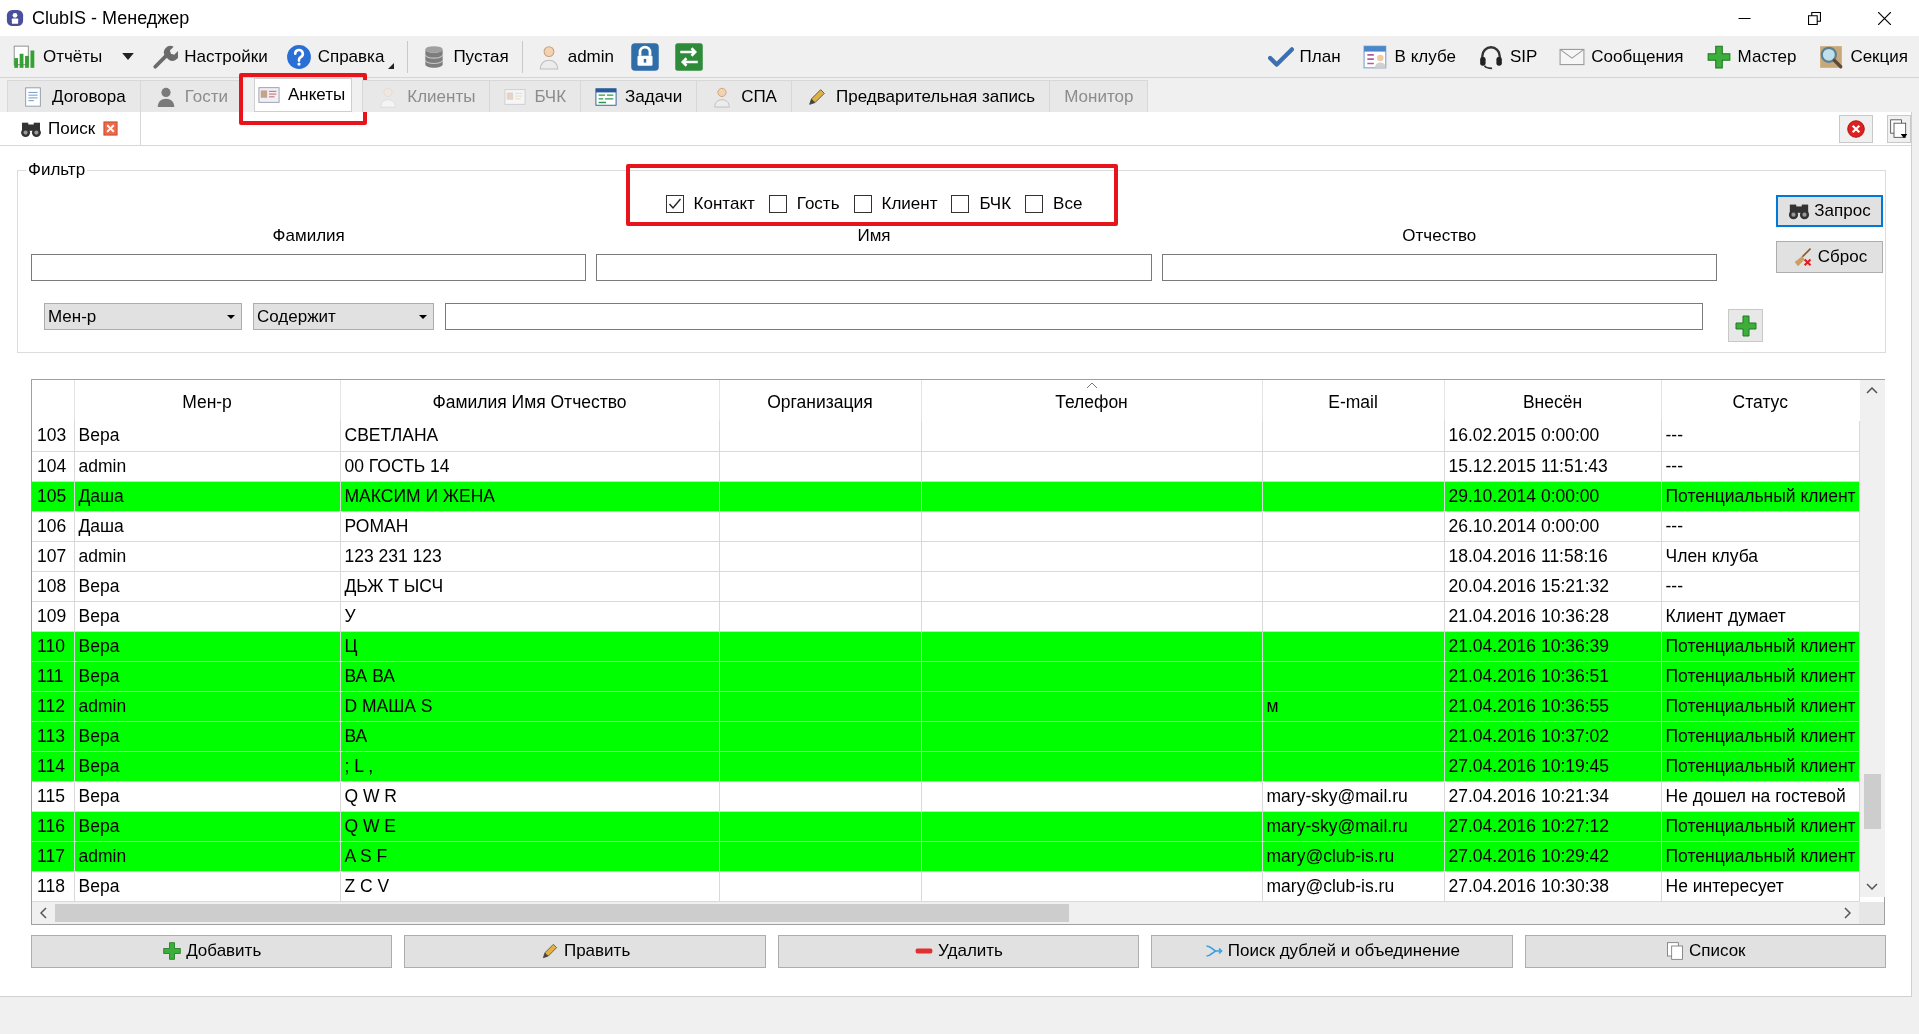  What do you see at coordinates (549, 951) in the screenshot?
I see `pencil-icon` at bounding box center [549, 951].